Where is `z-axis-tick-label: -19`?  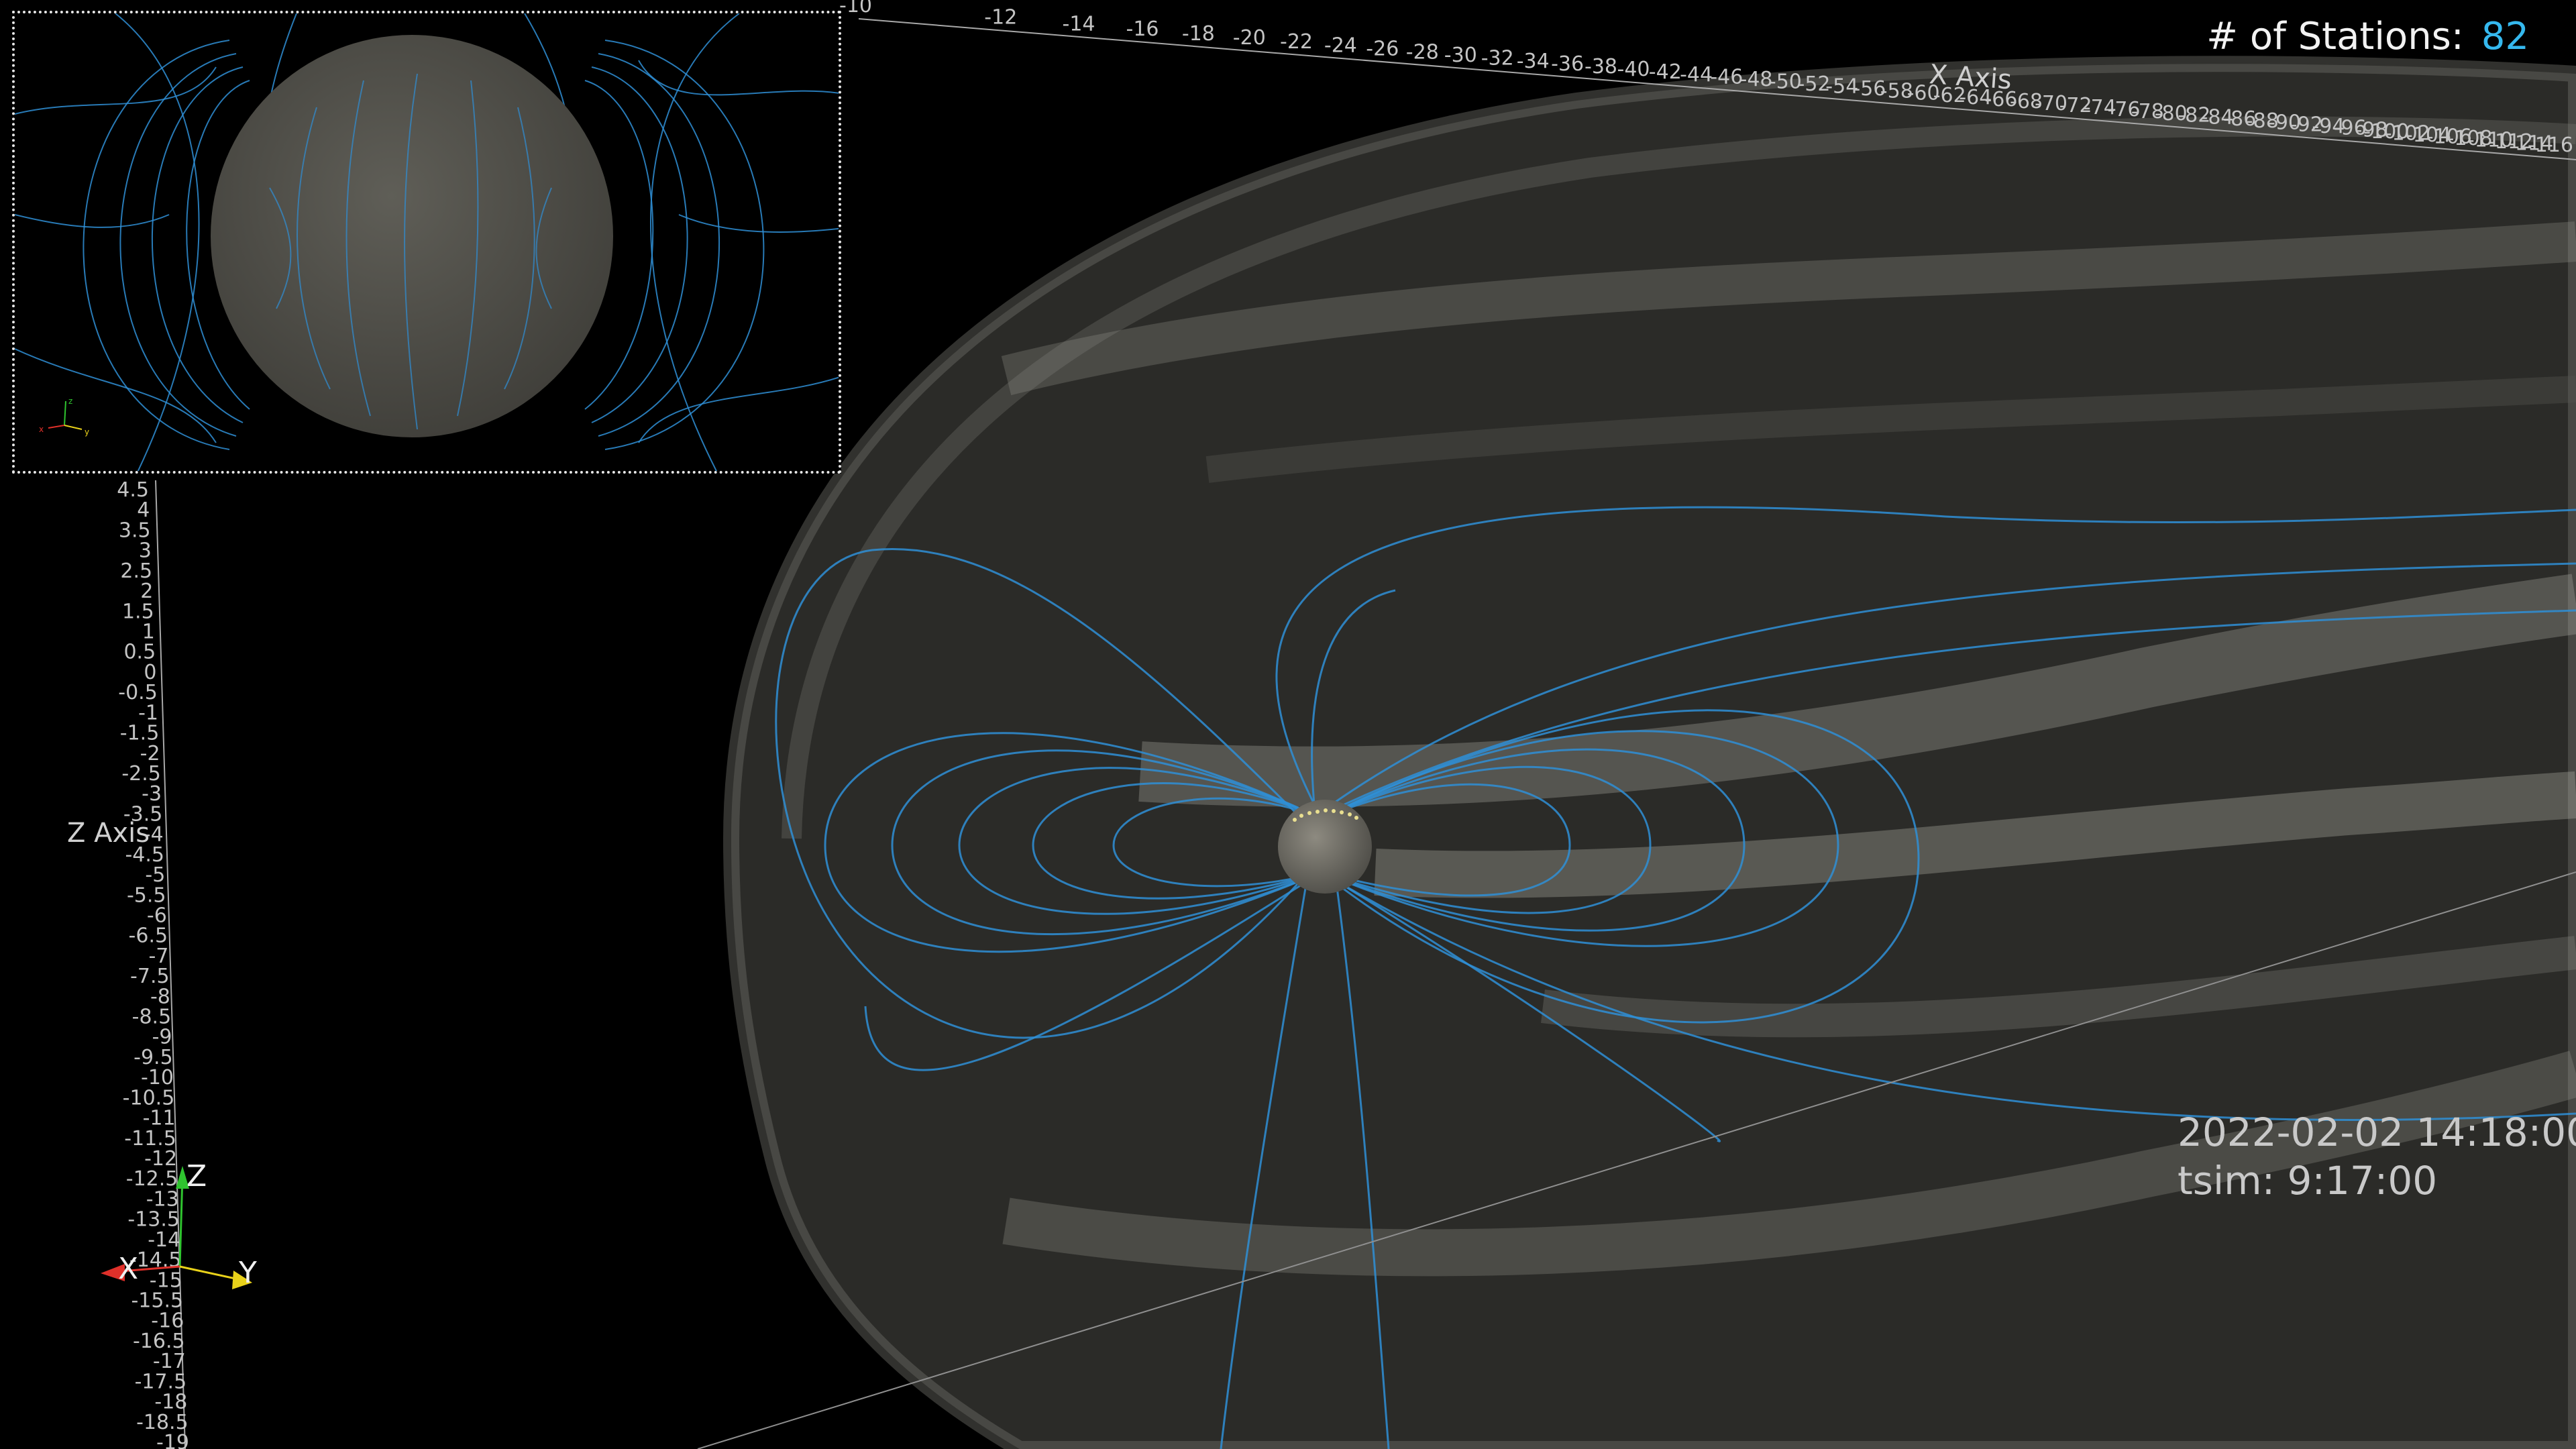
z-axis-tick-label: -19 is located at coordinates (172, 1440).